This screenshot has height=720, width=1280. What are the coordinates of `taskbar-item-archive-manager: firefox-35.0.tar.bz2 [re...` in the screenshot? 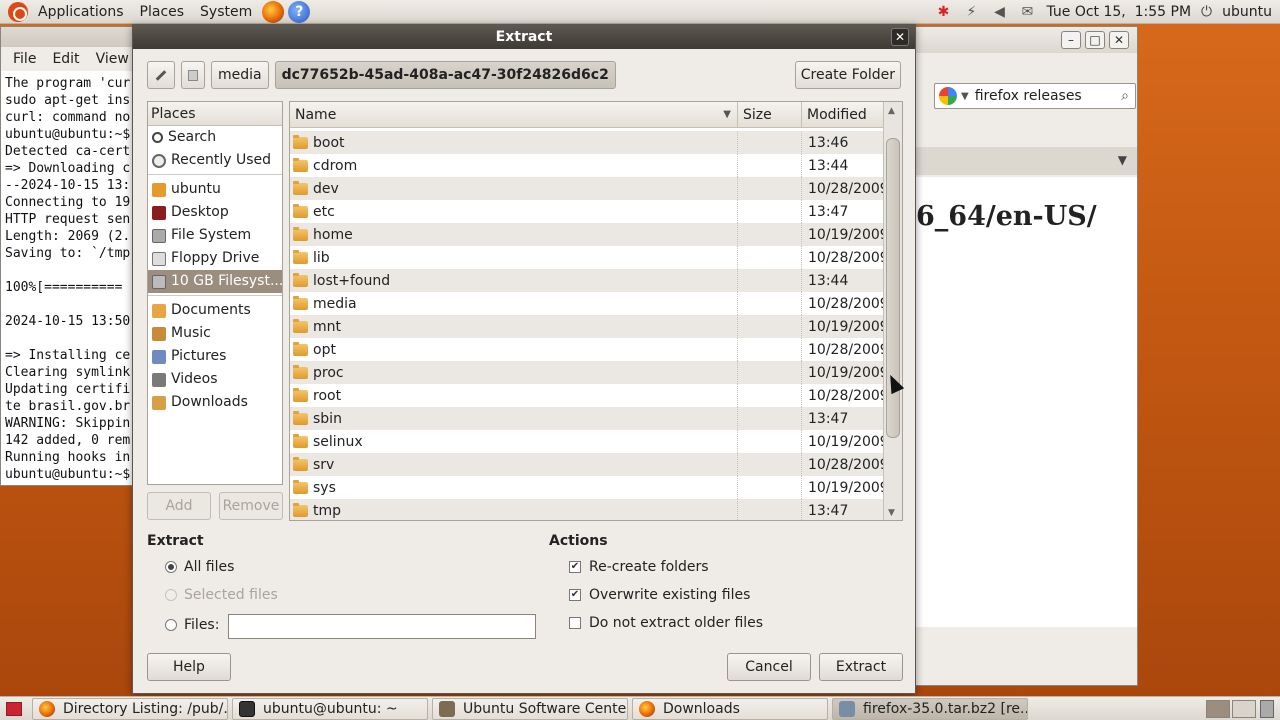 It's located at (930, 708).